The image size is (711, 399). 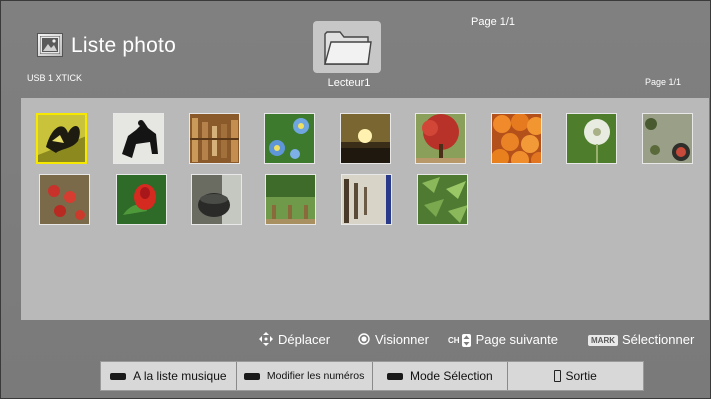 What do you see at coordinates (454, 341) in the screenshot?
I see `ch-badge: CH` at bounding box center [454, 341].